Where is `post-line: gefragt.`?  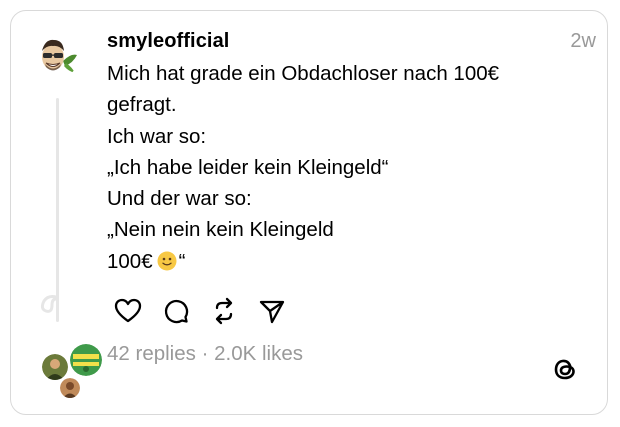 post-line: gefragt. is located at coordinates (142, 105).